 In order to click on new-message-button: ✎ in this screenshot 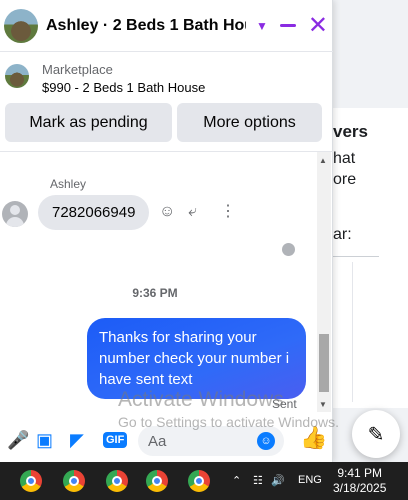, I will do `click(376, 434)`.